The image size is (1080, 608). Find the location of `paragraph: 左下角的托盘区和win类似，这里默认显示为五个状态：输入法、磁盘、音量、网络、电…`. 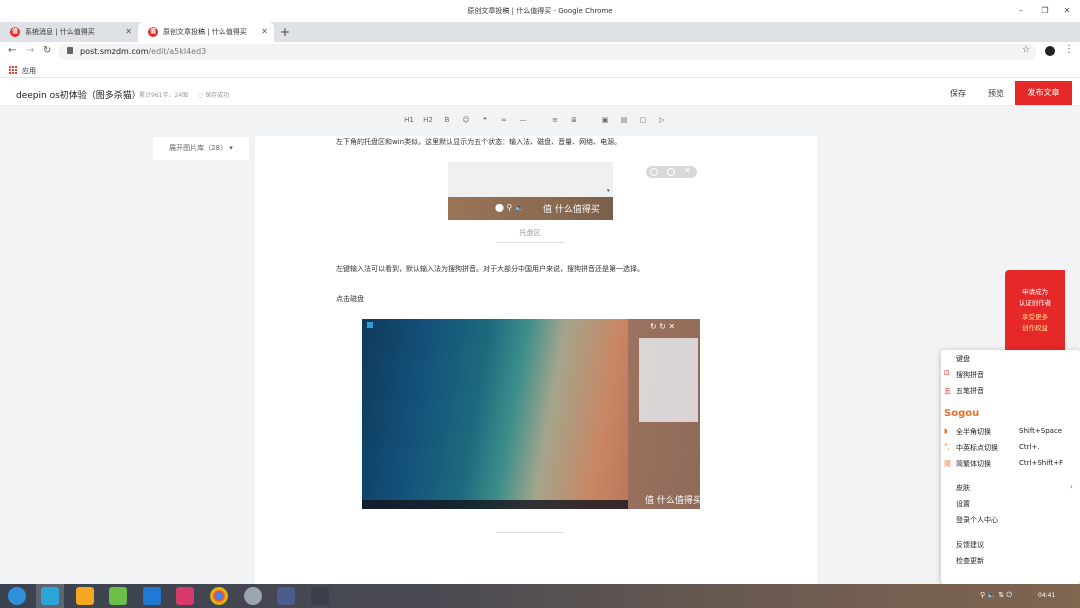

paragraph: 左下角的托盘区和win类似，这里默认显示为五个状态：输入法、磁盘、音量、网络、电… is located at coordinates (478, 142).